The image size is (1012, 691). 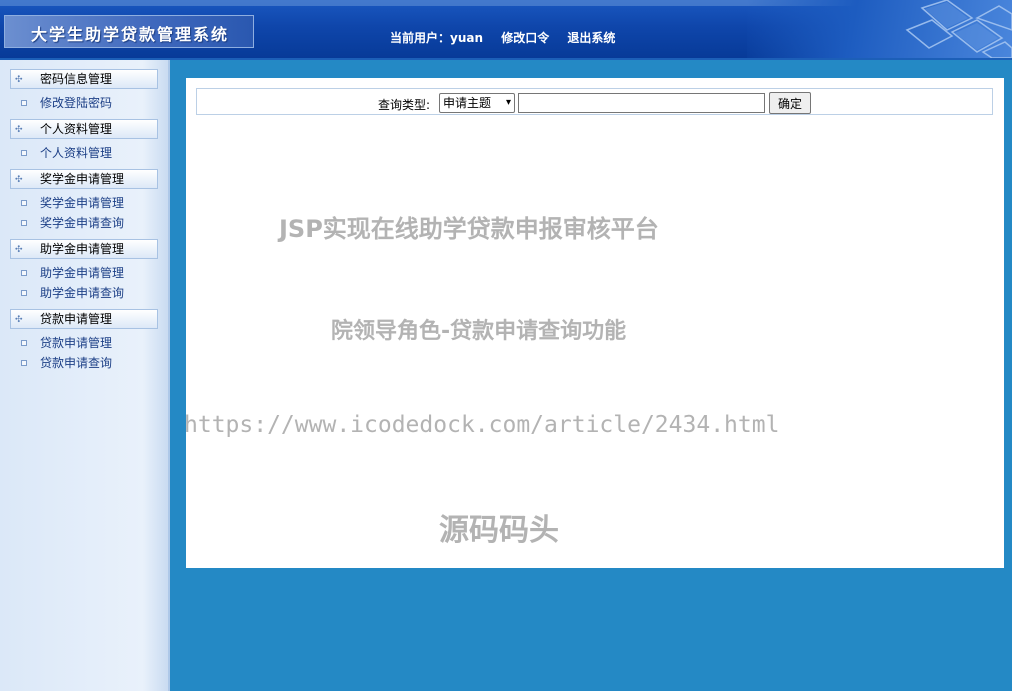 I want to click on sidebar-item-profile: 个人资料管理, so click(x=83, y=153).